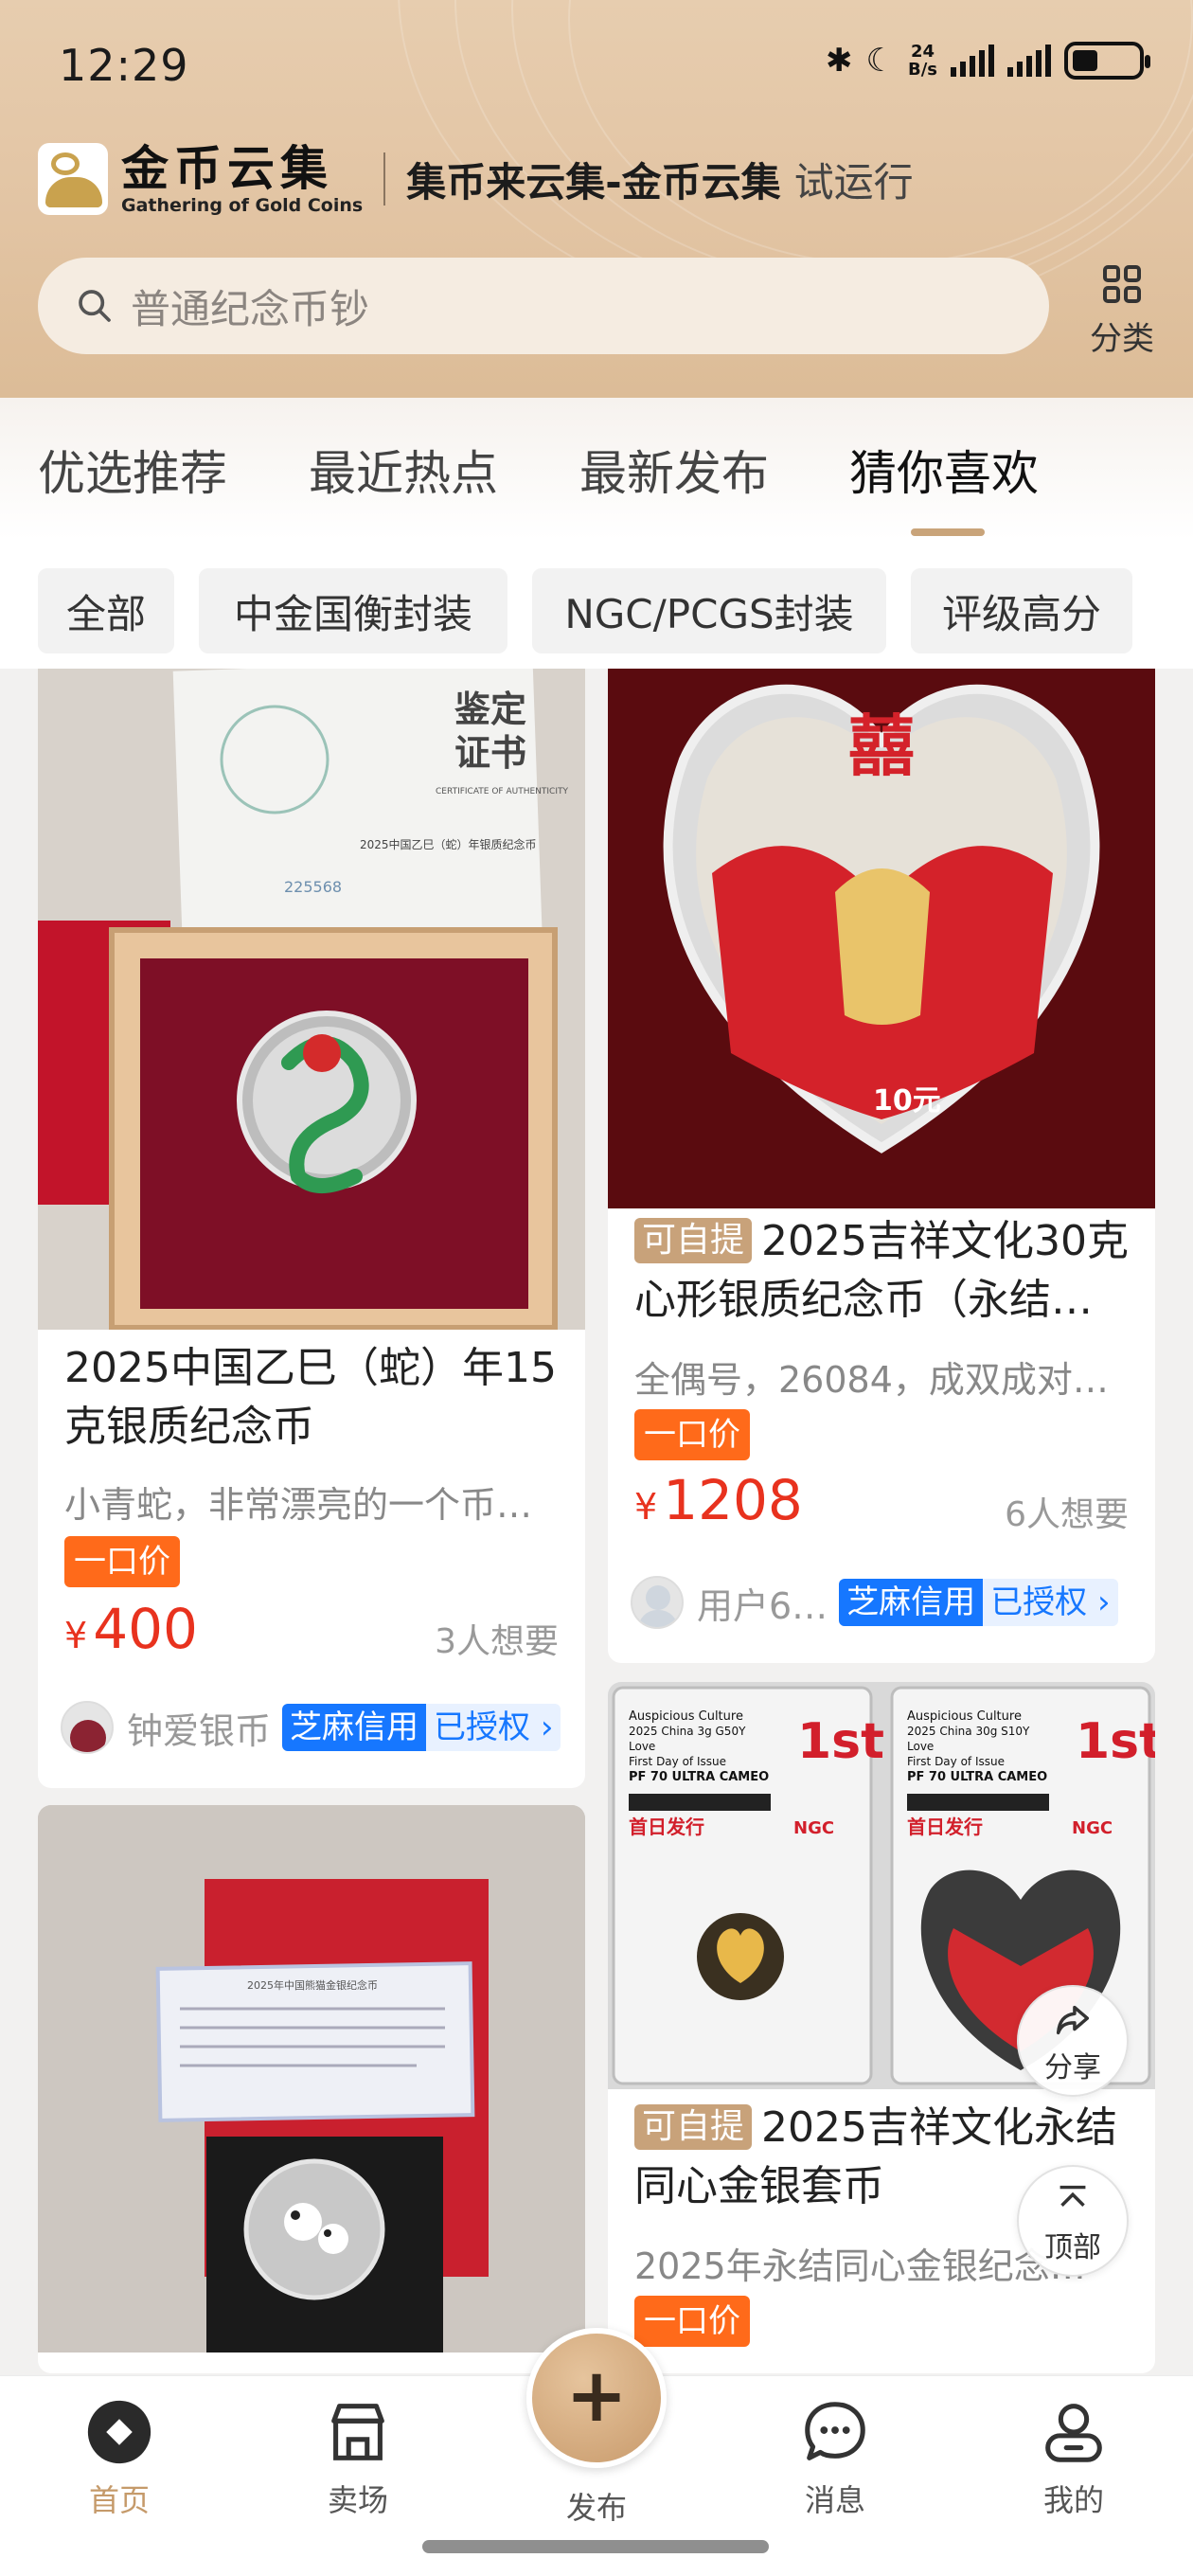  I want to click on product-image: 囍 10元, so click(881, 938).